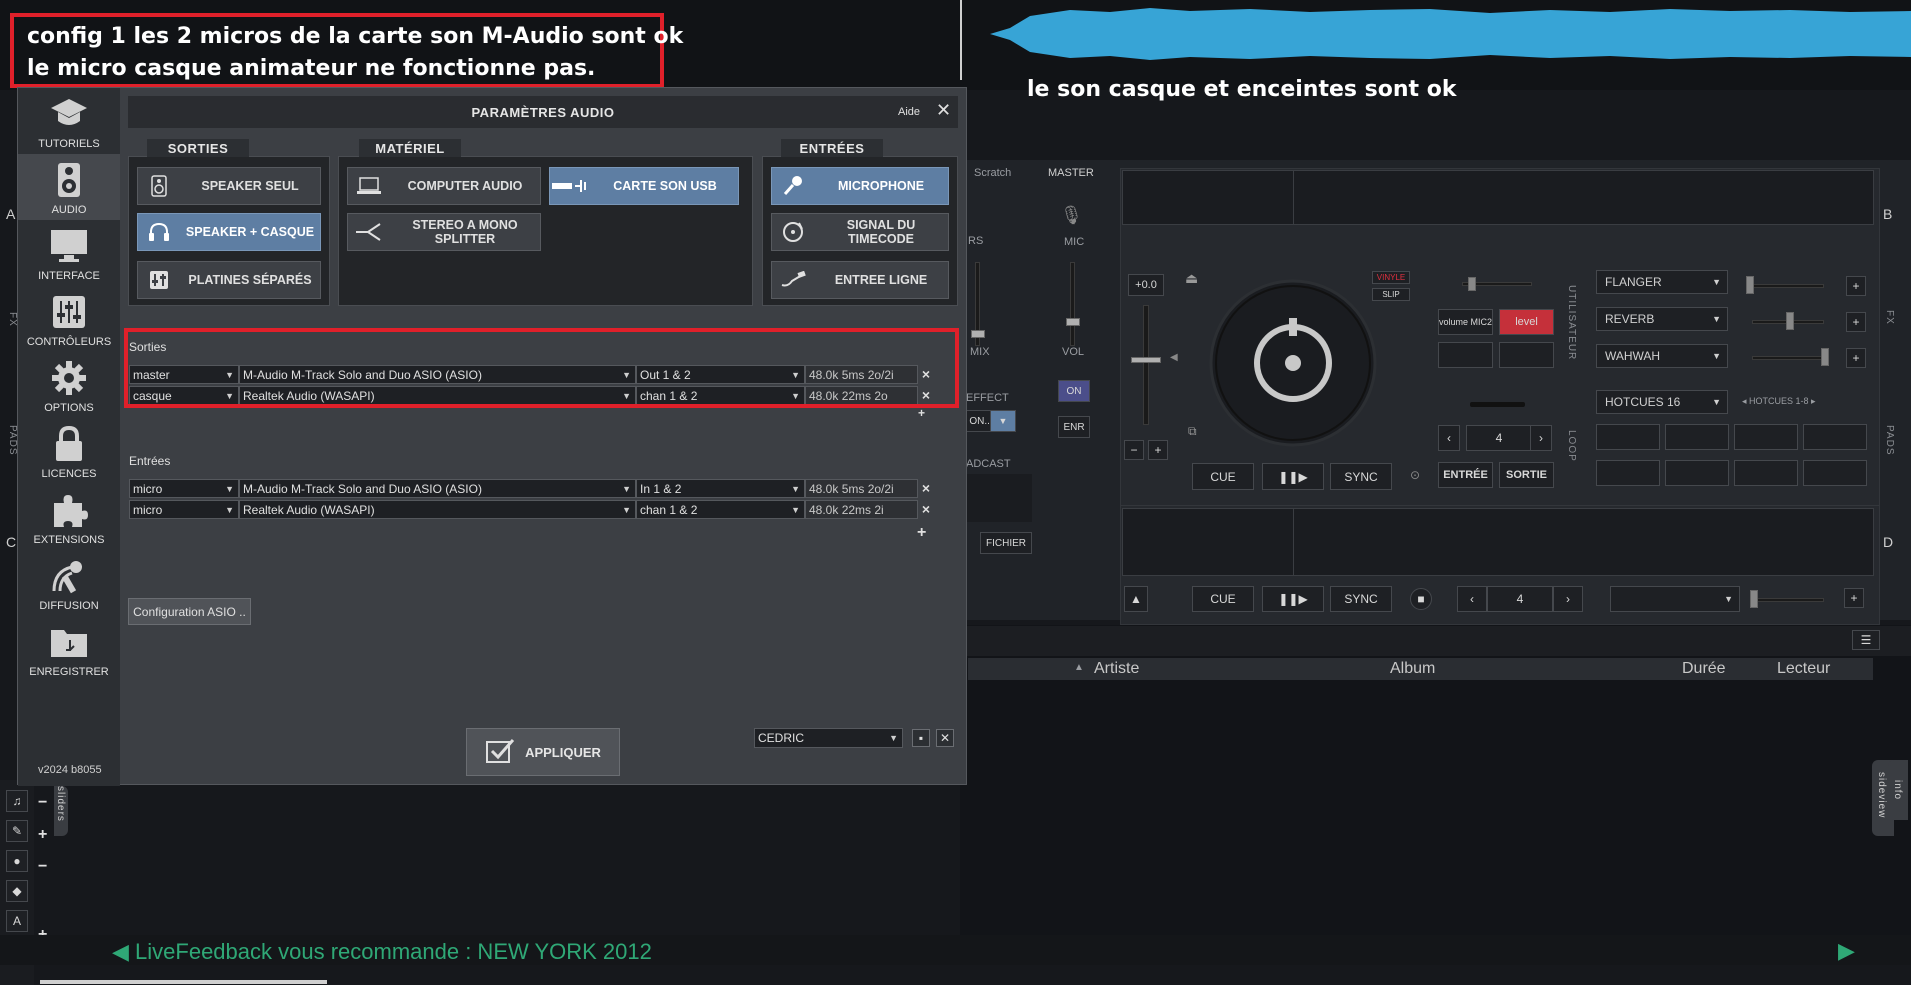  I want to click on zoom-minus-1: −, so click(42, 803).